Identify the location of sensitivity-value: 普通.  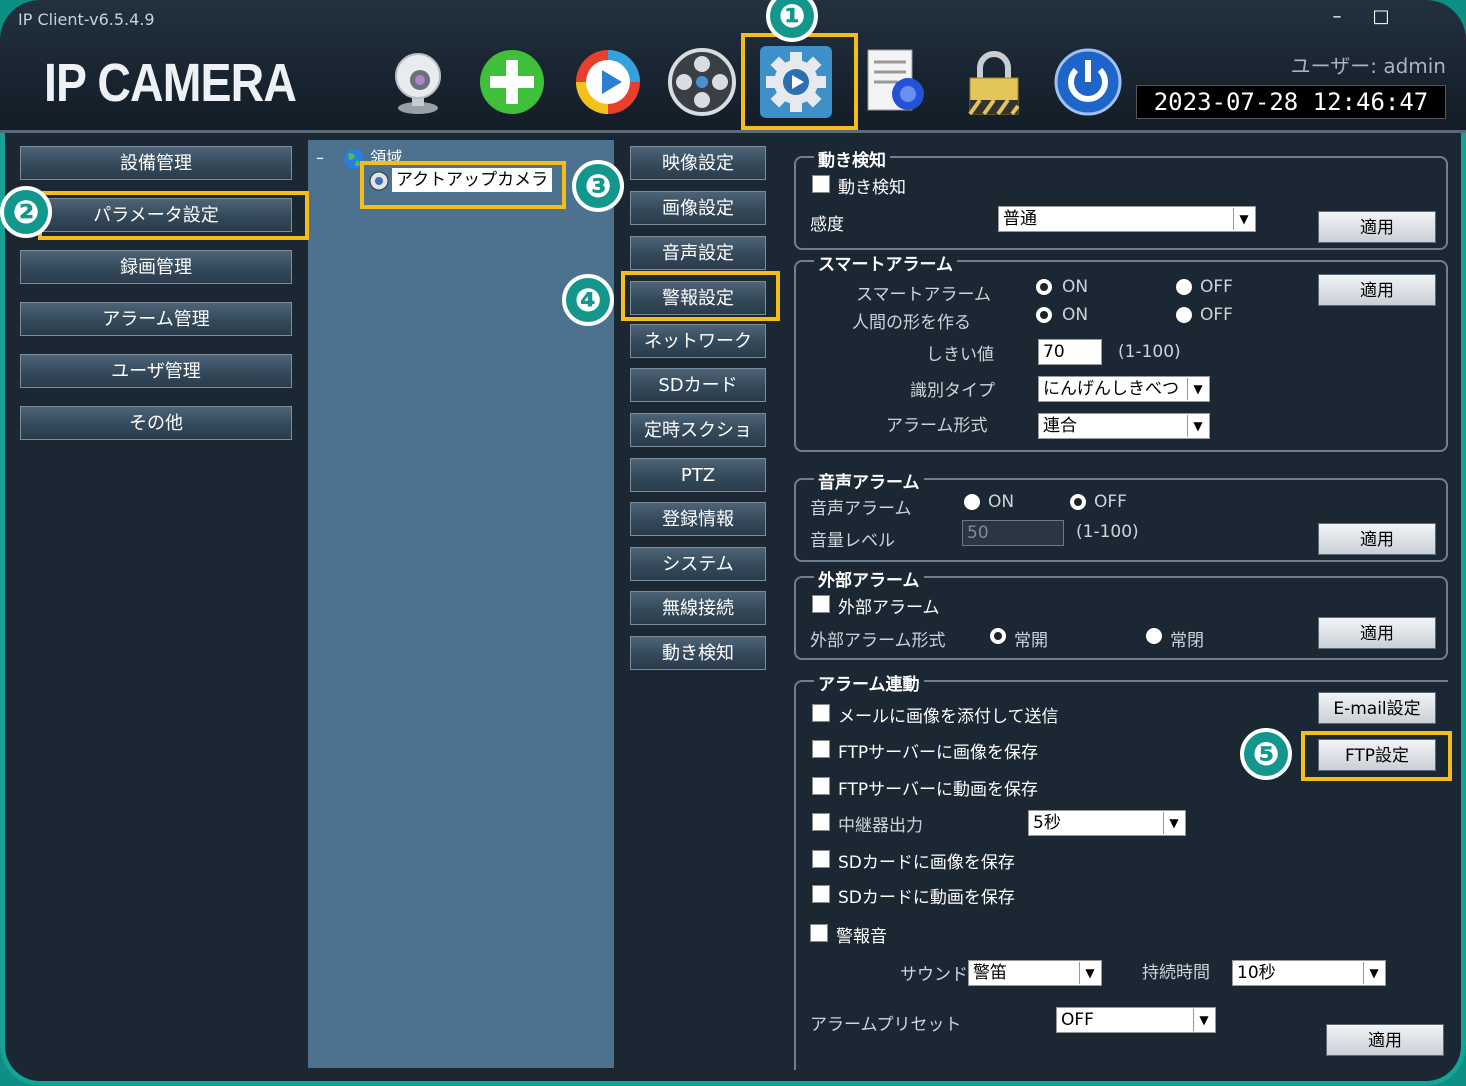
(1020, 219).